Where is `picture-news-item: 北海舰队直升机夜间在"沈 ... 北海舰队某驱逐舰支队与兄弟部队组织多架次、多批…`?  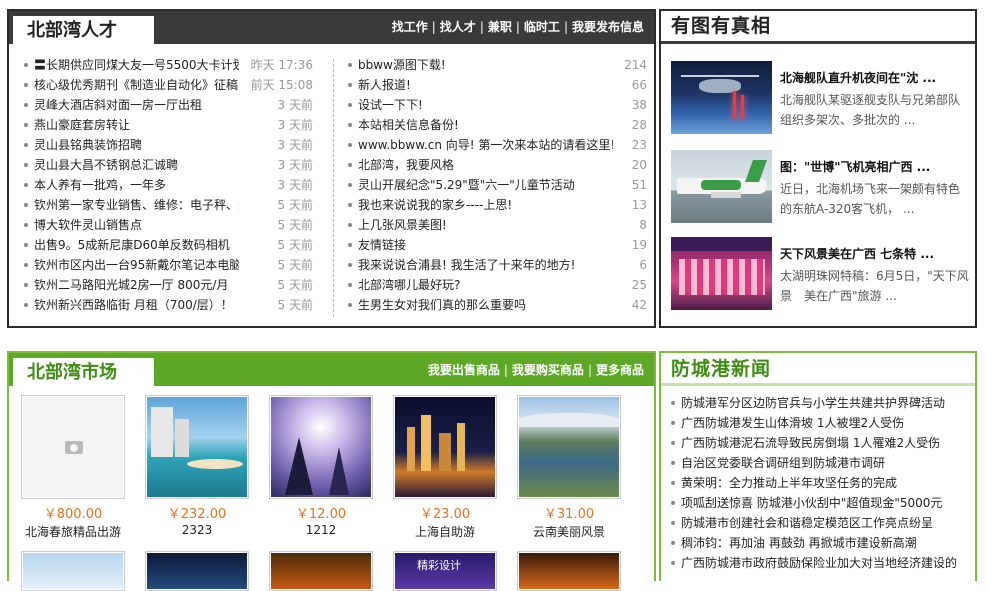
picture-news-item: 北海舰队直升机夜间在"沈 ... 北海舰队某驱逐舰支队与兄弟部队组织多架次、多批… is located at coordinates (821, 98).